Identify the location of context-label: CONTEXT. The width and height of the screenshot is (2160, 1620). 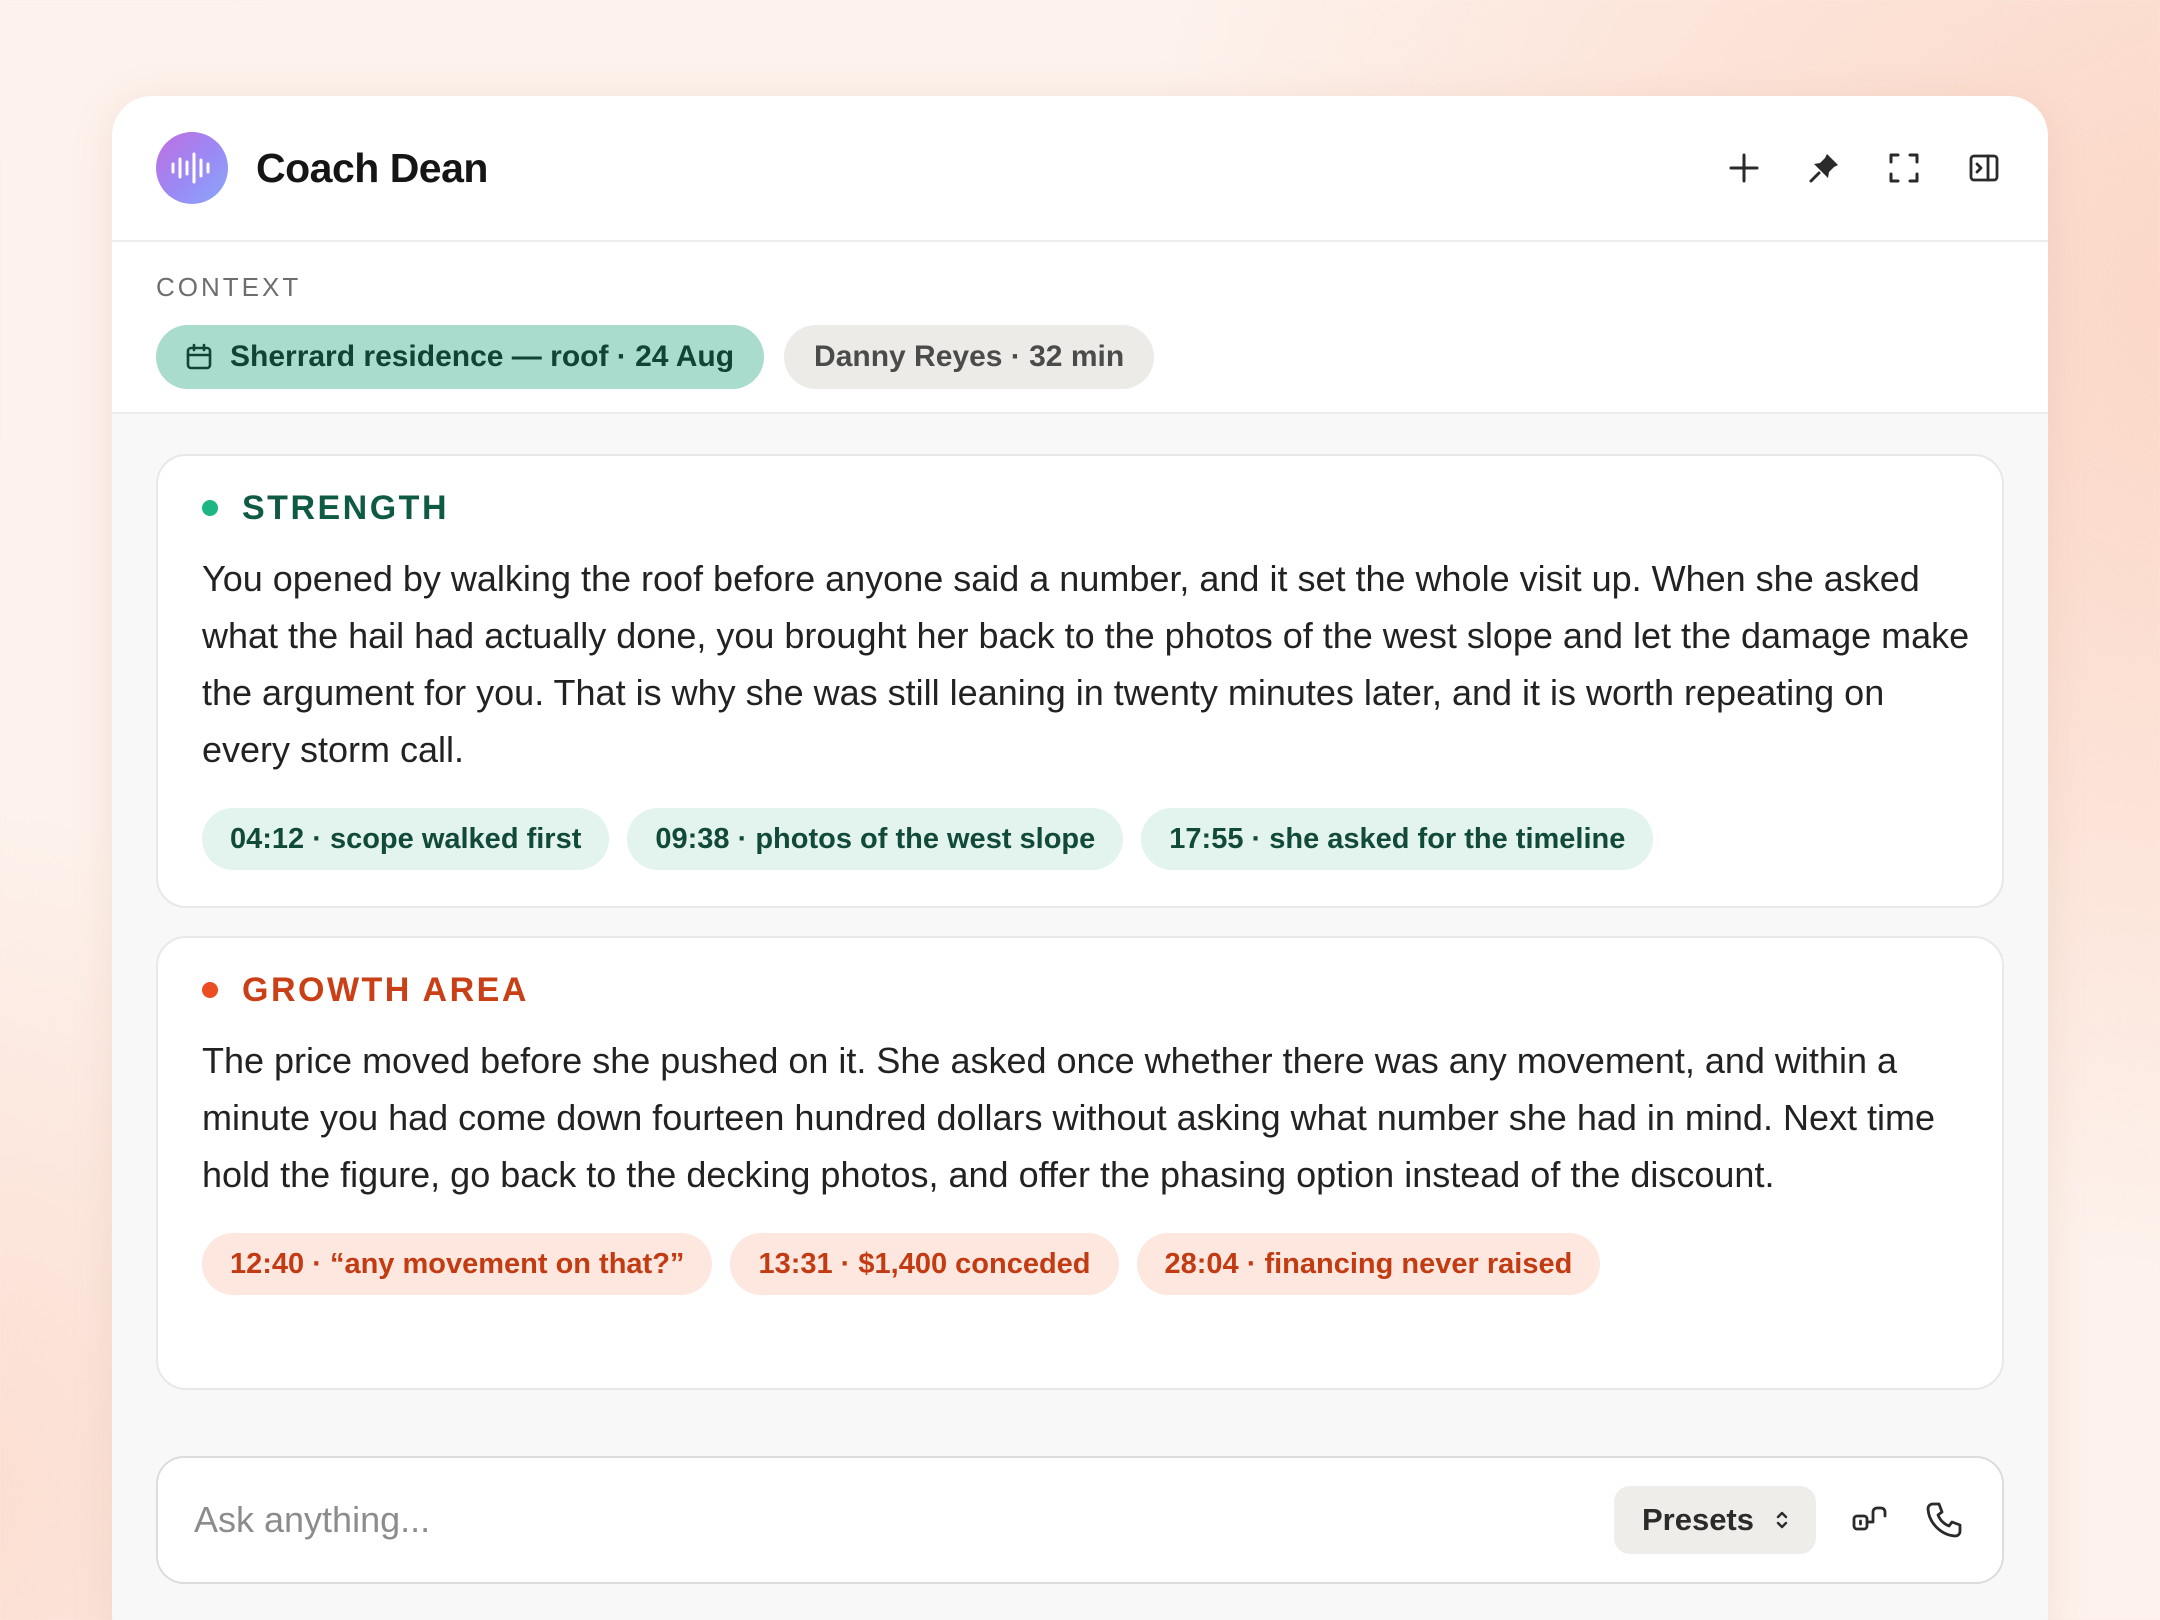
(229, 287).